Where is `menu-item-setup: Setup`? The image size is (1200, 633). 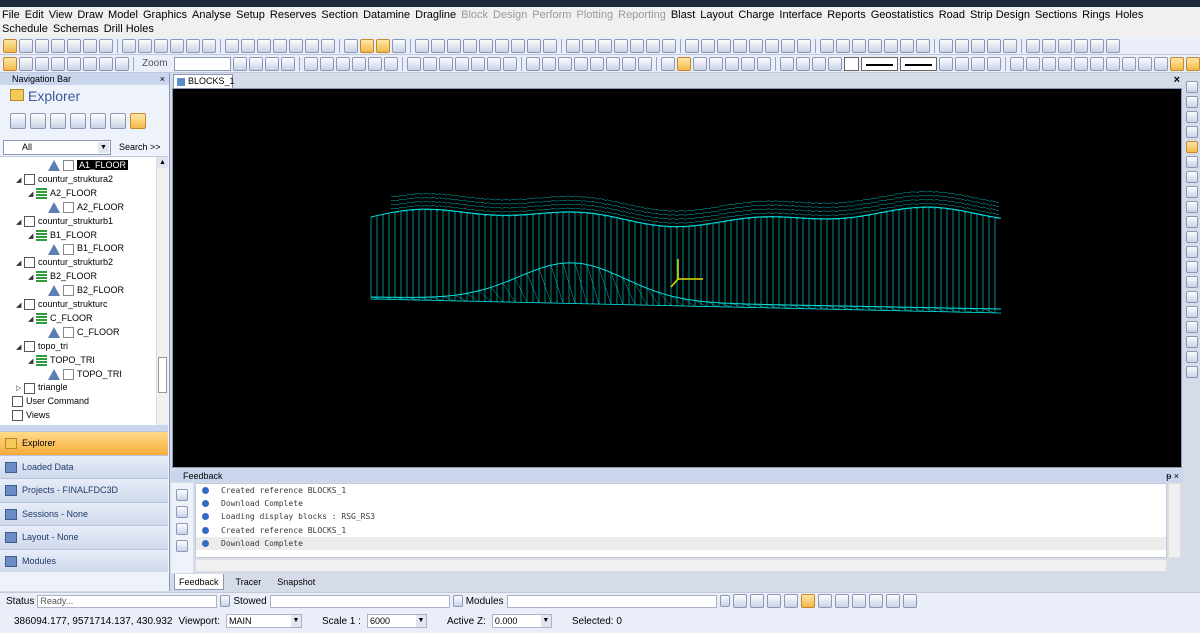
menu-item-setup: Setup is located at coordinates (250, 15).